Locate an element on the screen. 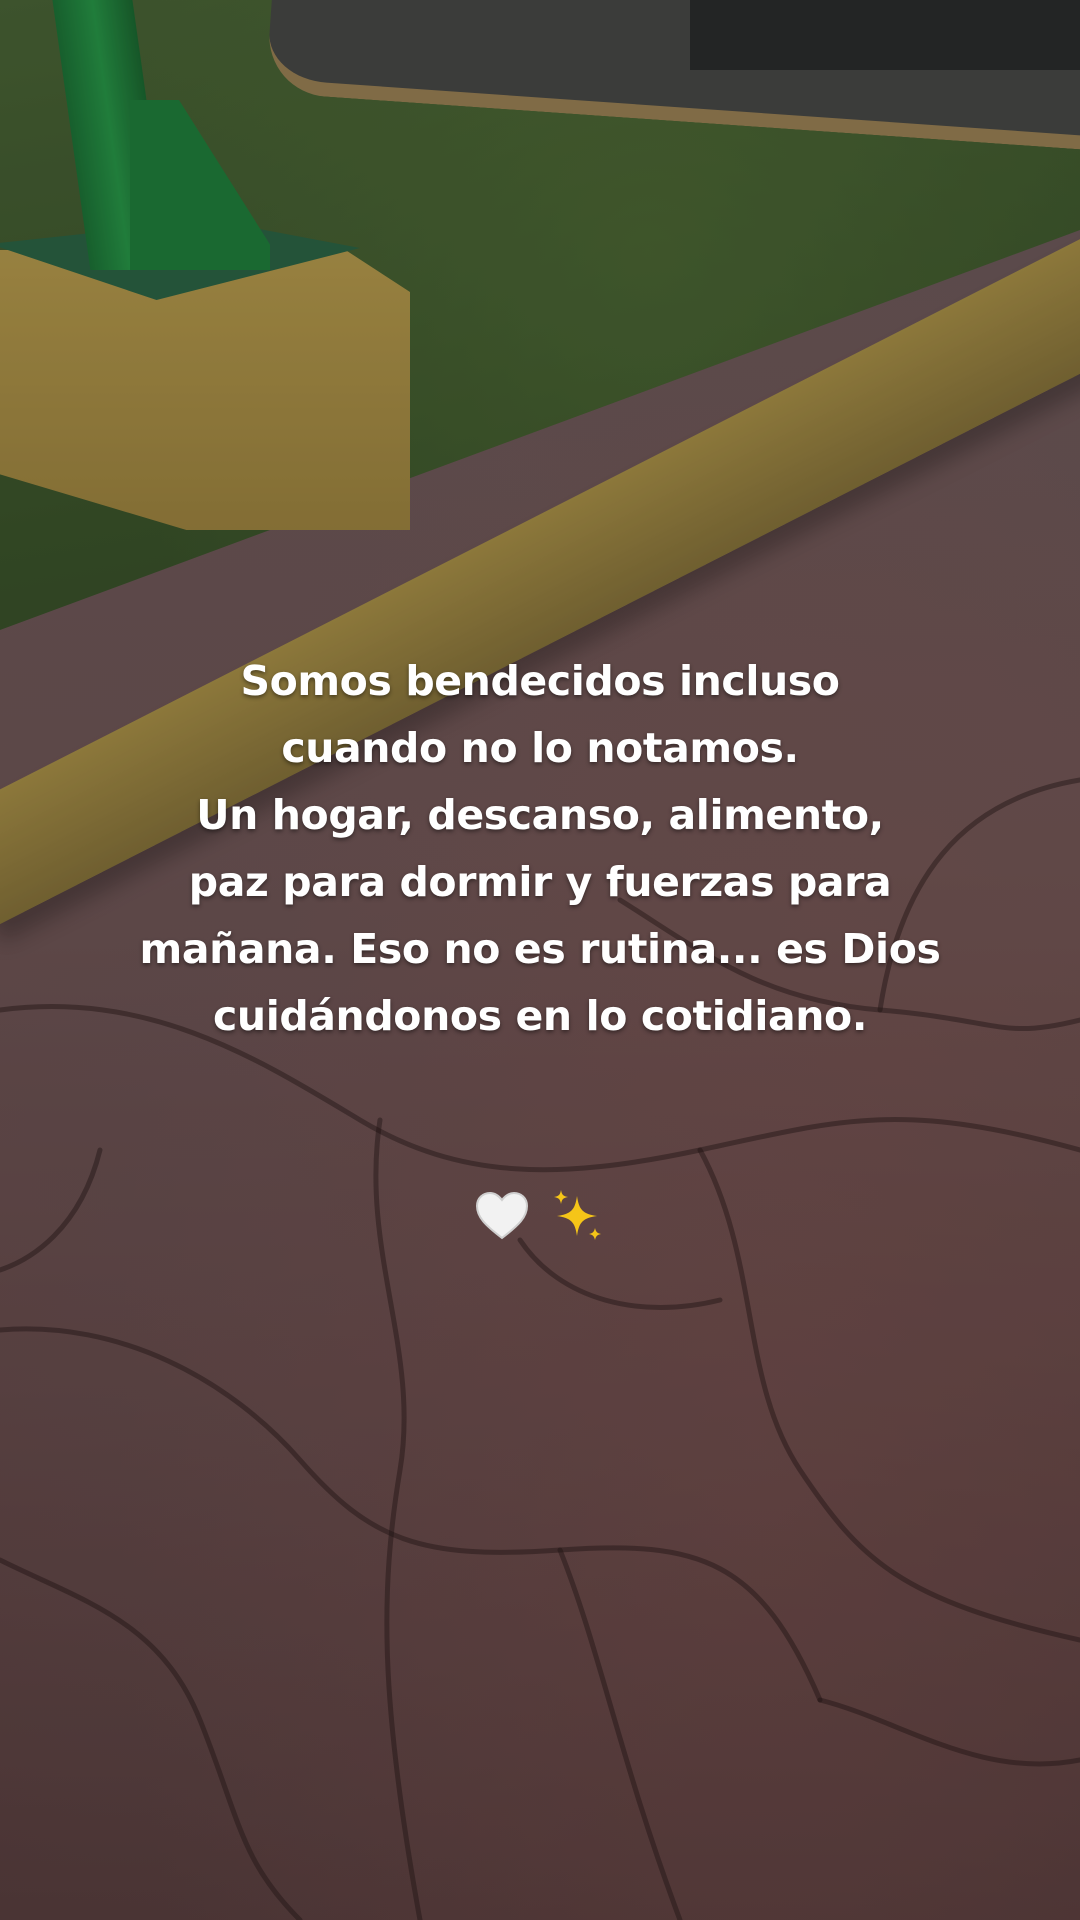  caption-line: paz para dormir y fuerzas para is located at coordinates (540, 882).